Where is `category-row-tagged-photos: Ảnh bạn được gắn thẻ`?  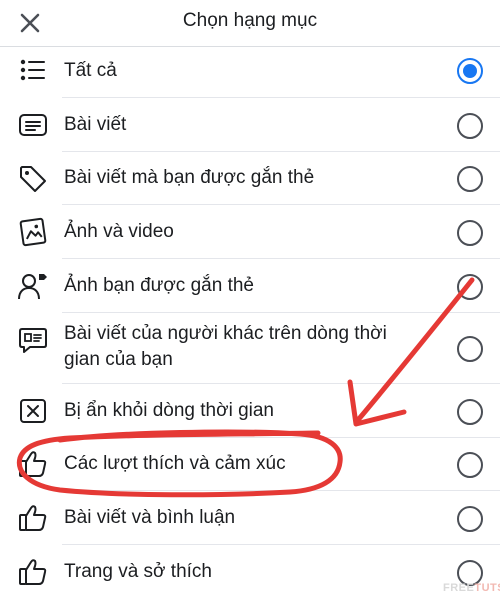
category-row-tagged-photos: Ảnh bạn được gắn thẻ is located at coordinates (250, 286).